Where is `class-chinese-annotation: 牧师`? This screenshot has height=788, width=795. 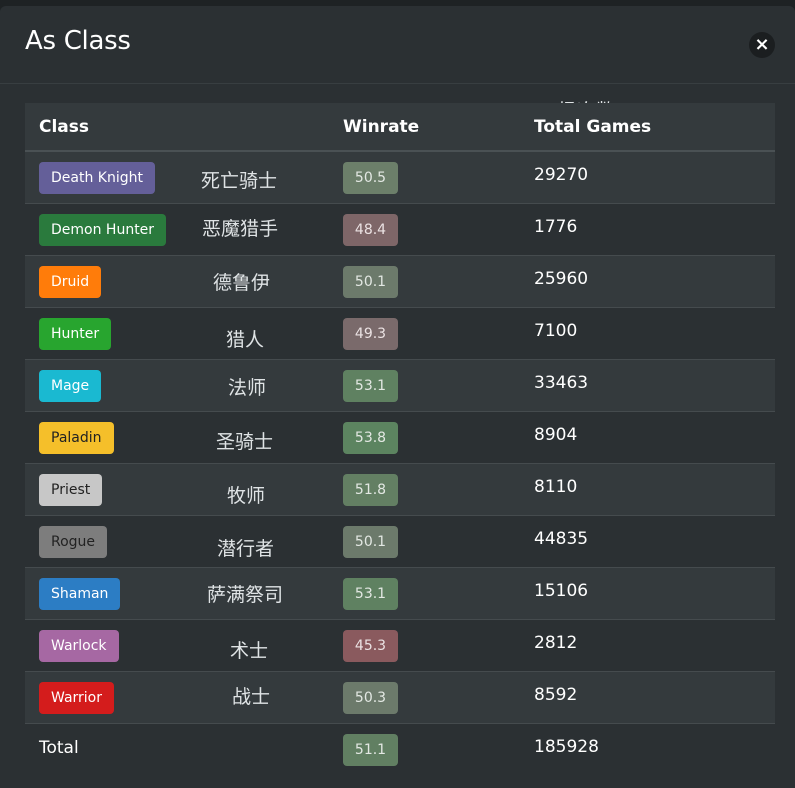
class-chinese-annotation: 牧师 is located at coordinates (246, 496).